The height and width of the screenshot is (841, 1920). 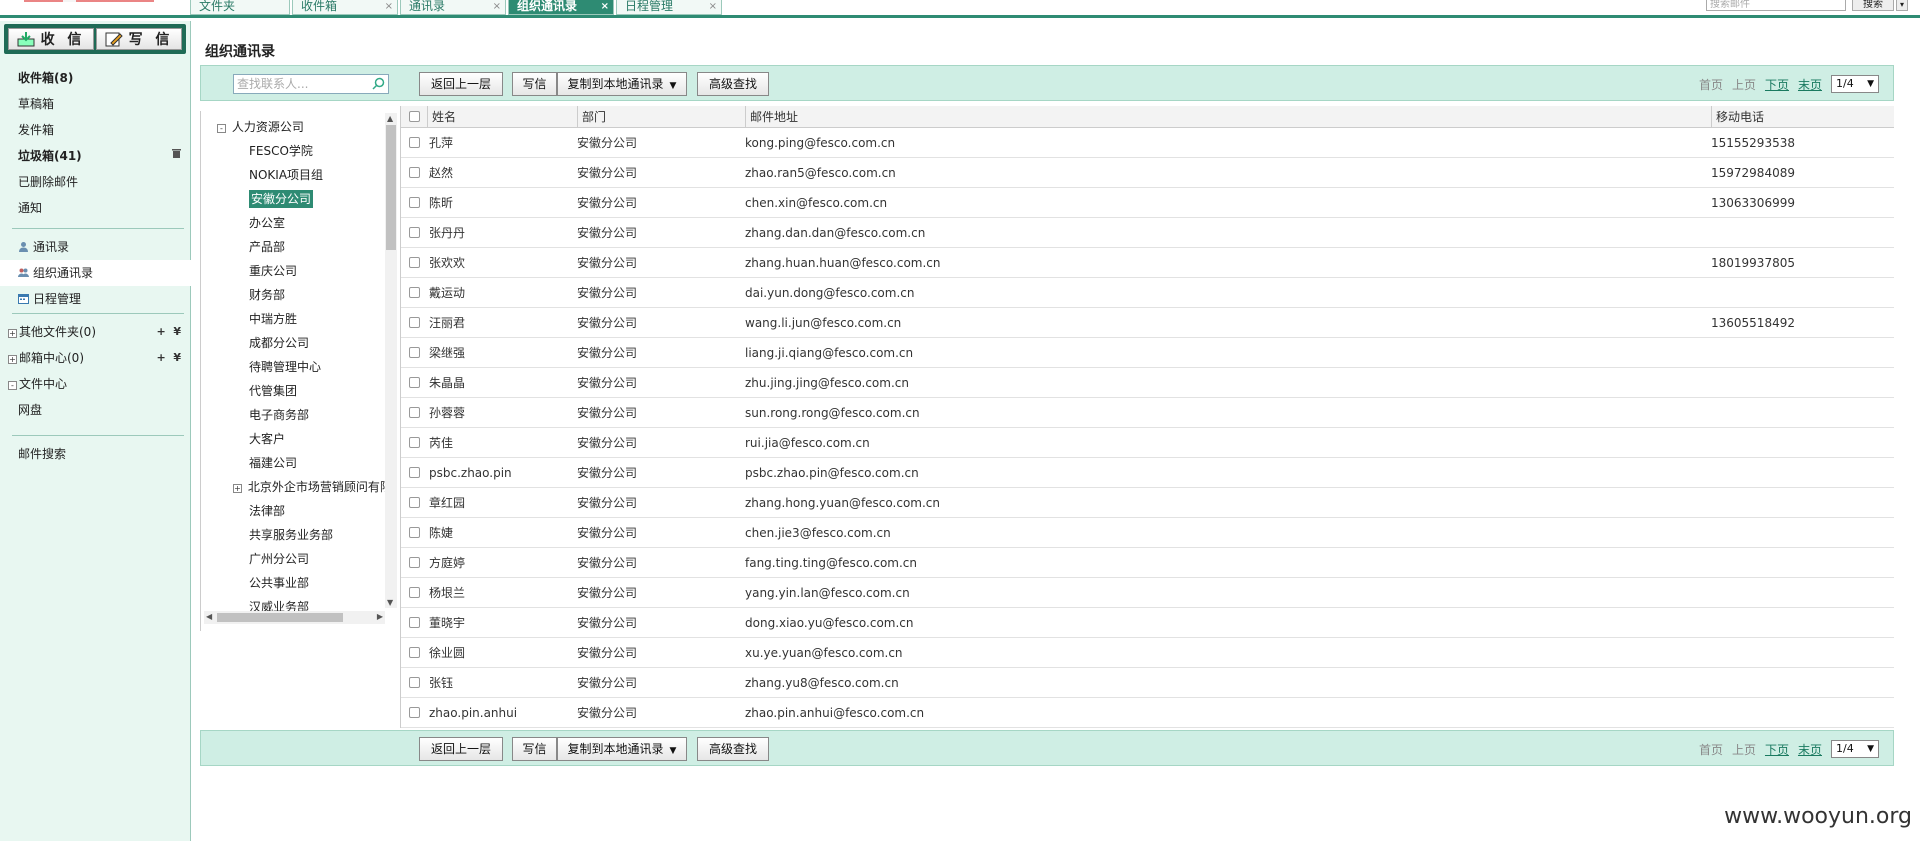 What do you see at coordinates (391, 360) in the screenshot?
I see `tree-vertical-scrollbar: ▲ ▼` at bounding box center [391, 360].